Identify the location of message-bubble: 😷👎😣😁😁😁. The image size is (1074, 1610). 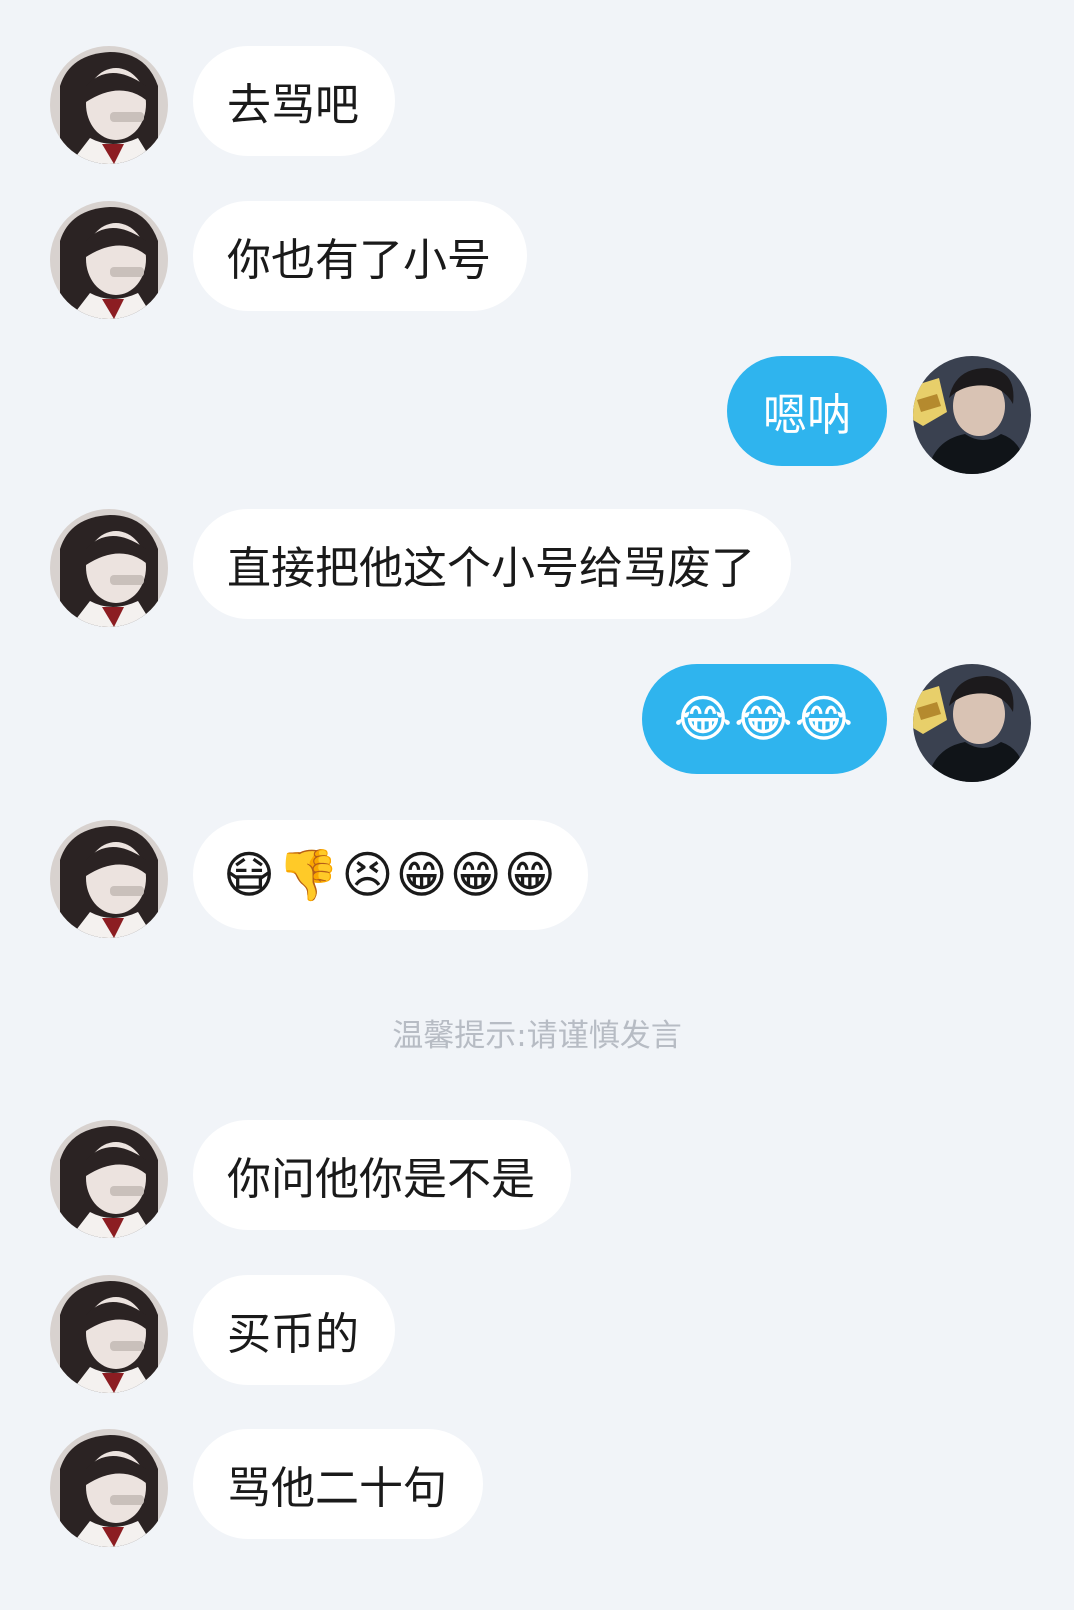
(390, 875).